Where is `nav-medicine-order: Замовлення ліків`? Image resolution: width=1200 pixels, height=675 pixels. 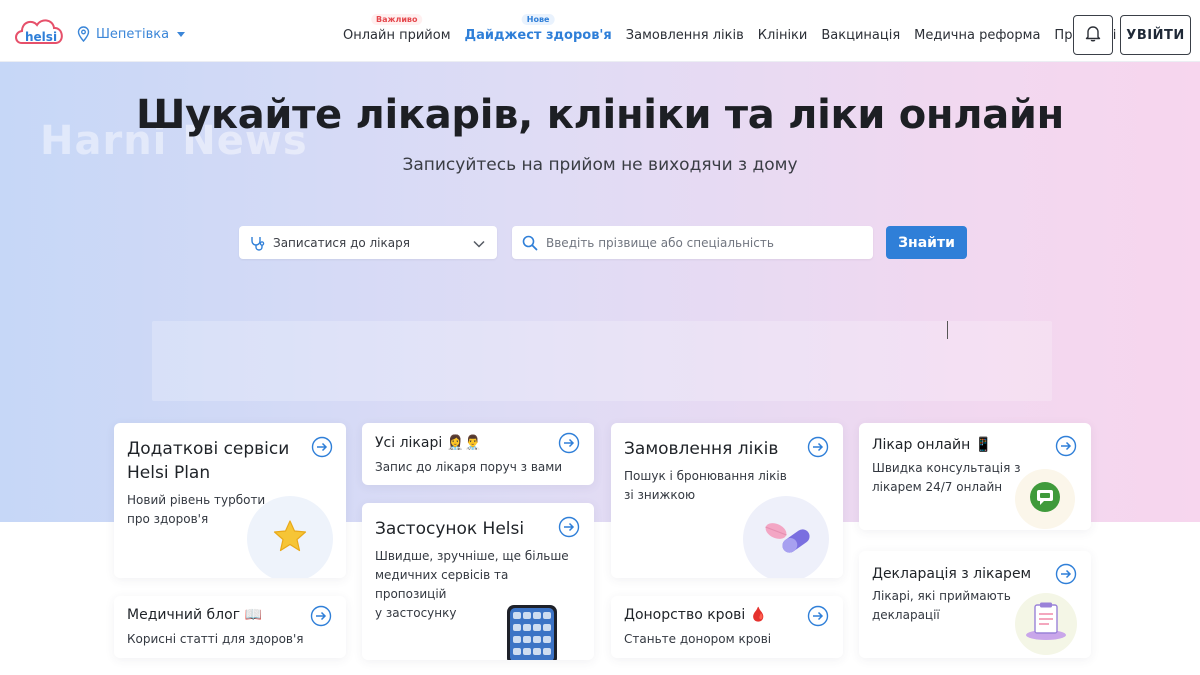 nav-medicine-order: Замовлення ліків is located at coordinates (685, 45).